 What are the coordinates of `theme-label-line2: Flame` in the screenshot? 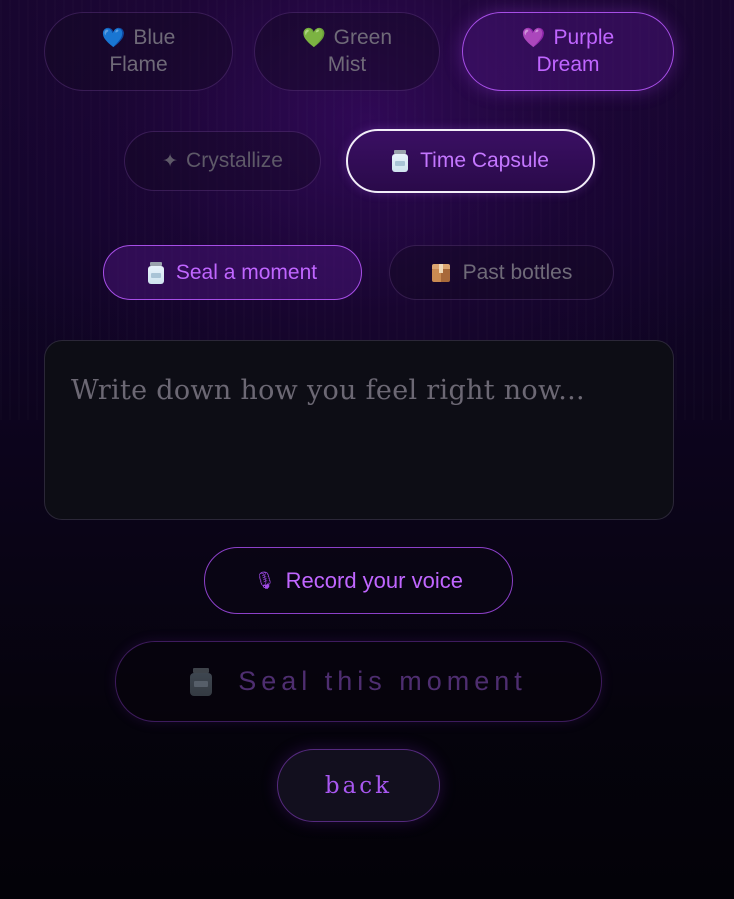 It's located at (138, 64).